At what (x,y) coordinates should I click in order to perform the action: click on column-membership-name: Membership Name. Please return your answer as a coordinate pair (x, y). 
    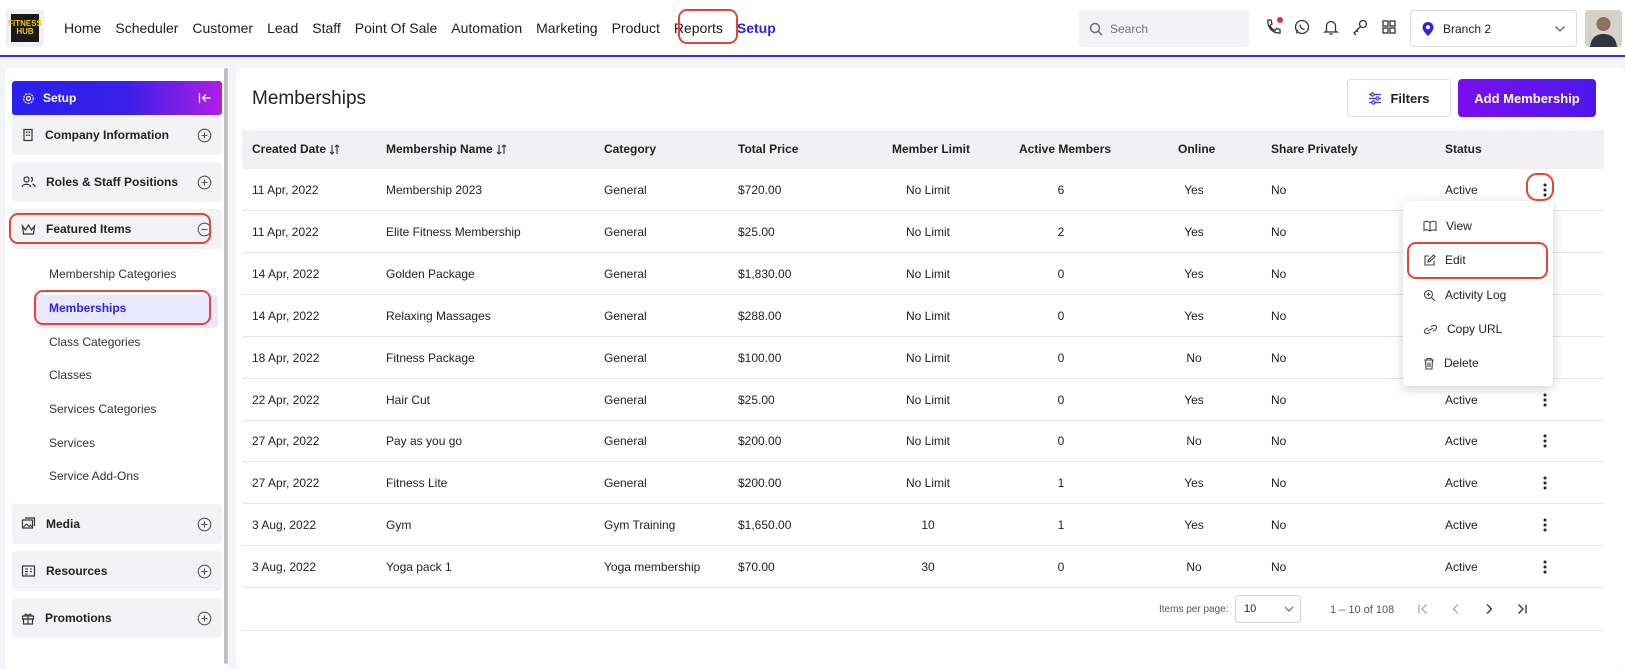
    Looking at the image, I should click on (446, 149).